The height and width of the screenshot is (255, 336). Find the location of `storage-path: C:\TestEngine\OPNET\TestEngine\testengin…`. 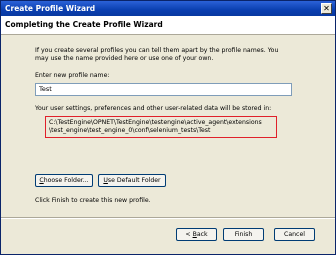

storage-path: C:\TestEngine\OPNET\TestEngine\testengin… is located at coordinates (161, 127).